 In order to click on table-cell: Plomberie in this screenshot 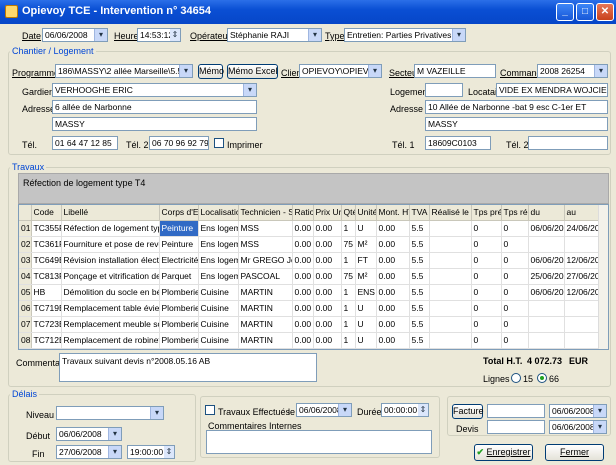, I will do `click(179, 340)`.